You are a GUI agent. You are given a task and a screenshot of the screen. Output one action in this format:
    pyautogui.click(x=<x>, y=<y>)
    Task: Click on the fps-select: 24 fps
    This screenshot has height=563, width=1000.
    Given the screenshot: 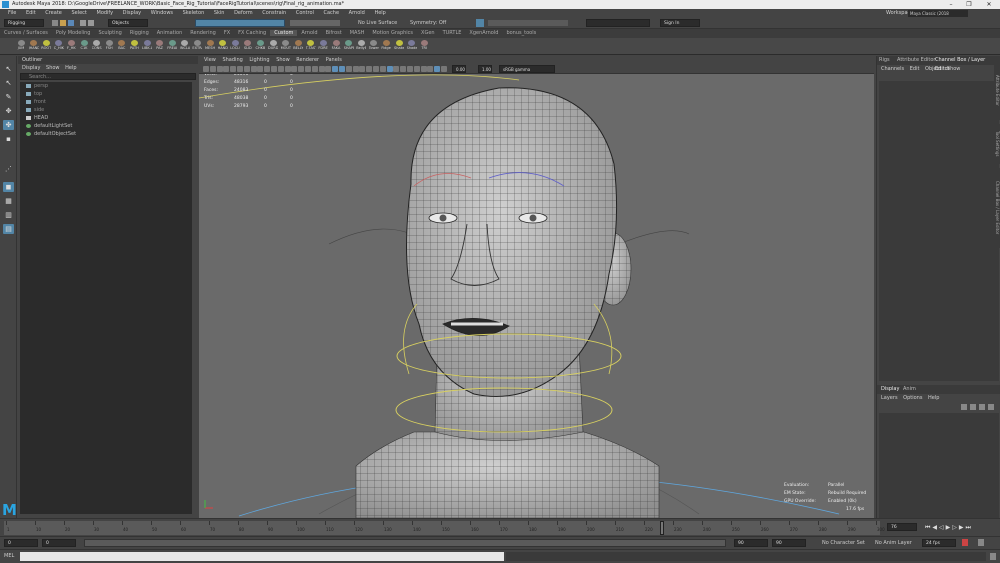 What is the action you would take?
    pyautogui.click(x=939, y=543)
    